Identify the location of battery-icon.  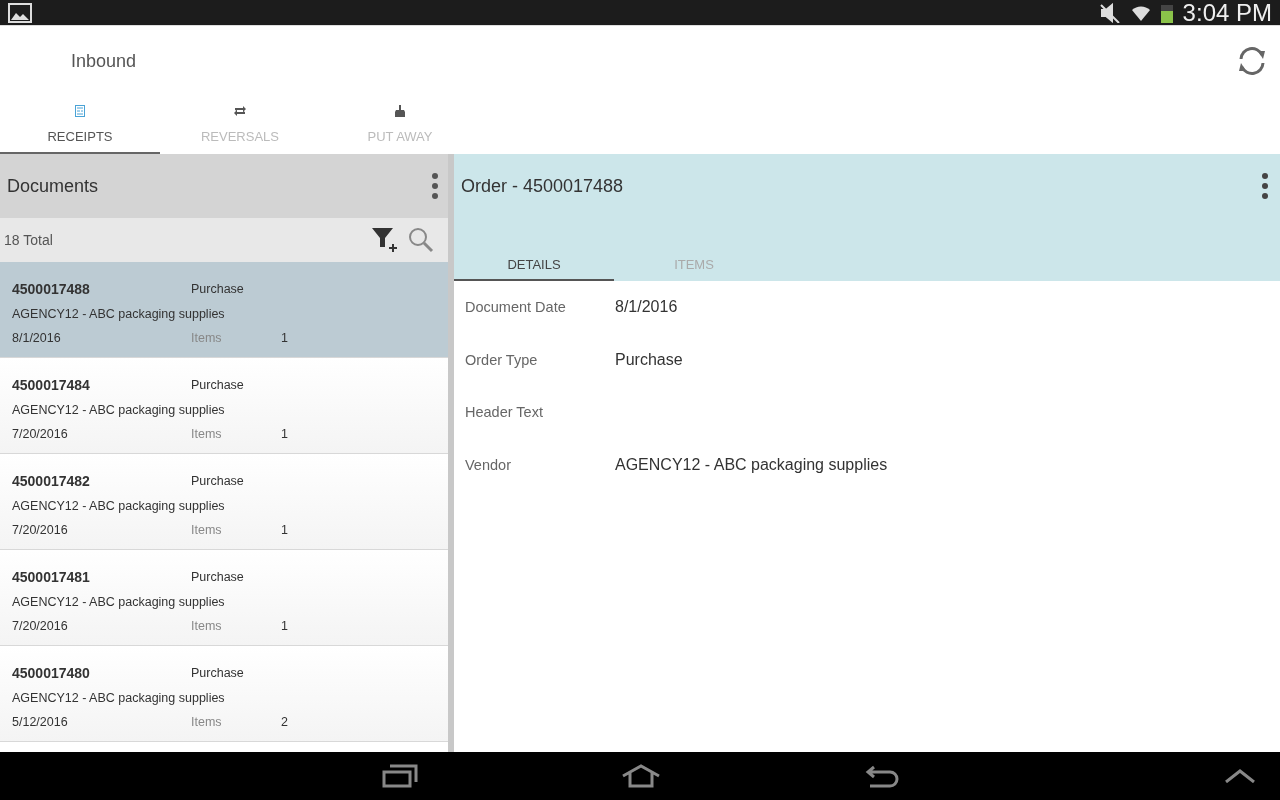
(1166, 12).